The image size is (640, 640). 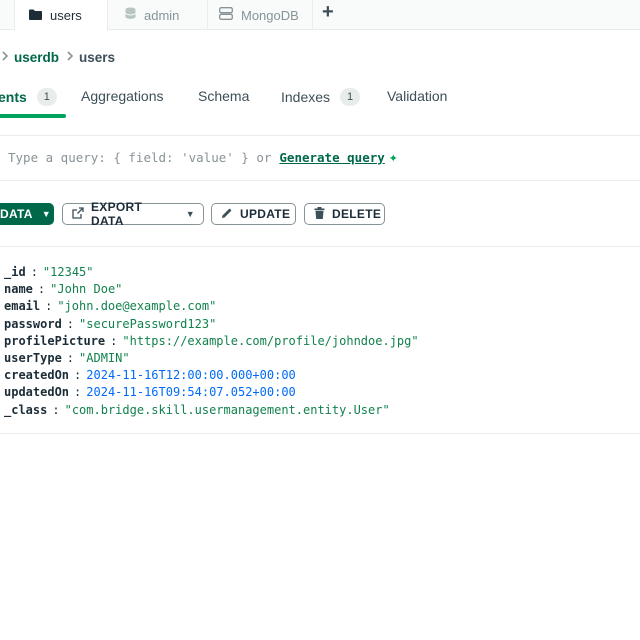 I want to click on add-data-button: DATA ▼, so click(x=27, y=214).